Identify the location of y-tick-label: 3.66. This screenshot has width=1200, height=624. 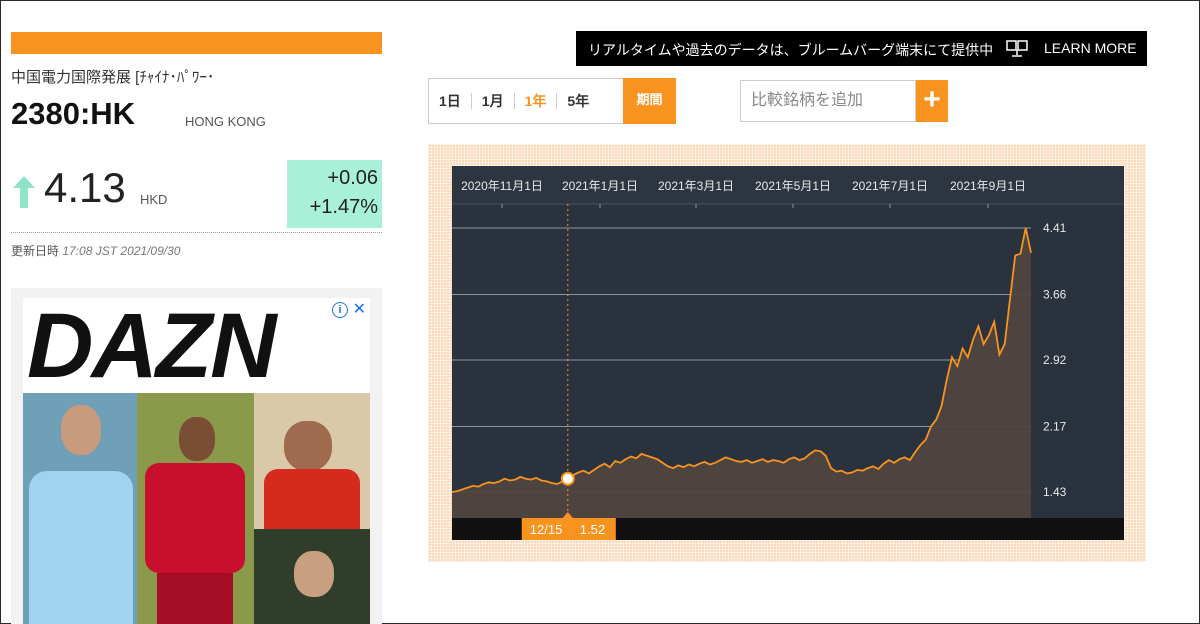
(1055, 294).